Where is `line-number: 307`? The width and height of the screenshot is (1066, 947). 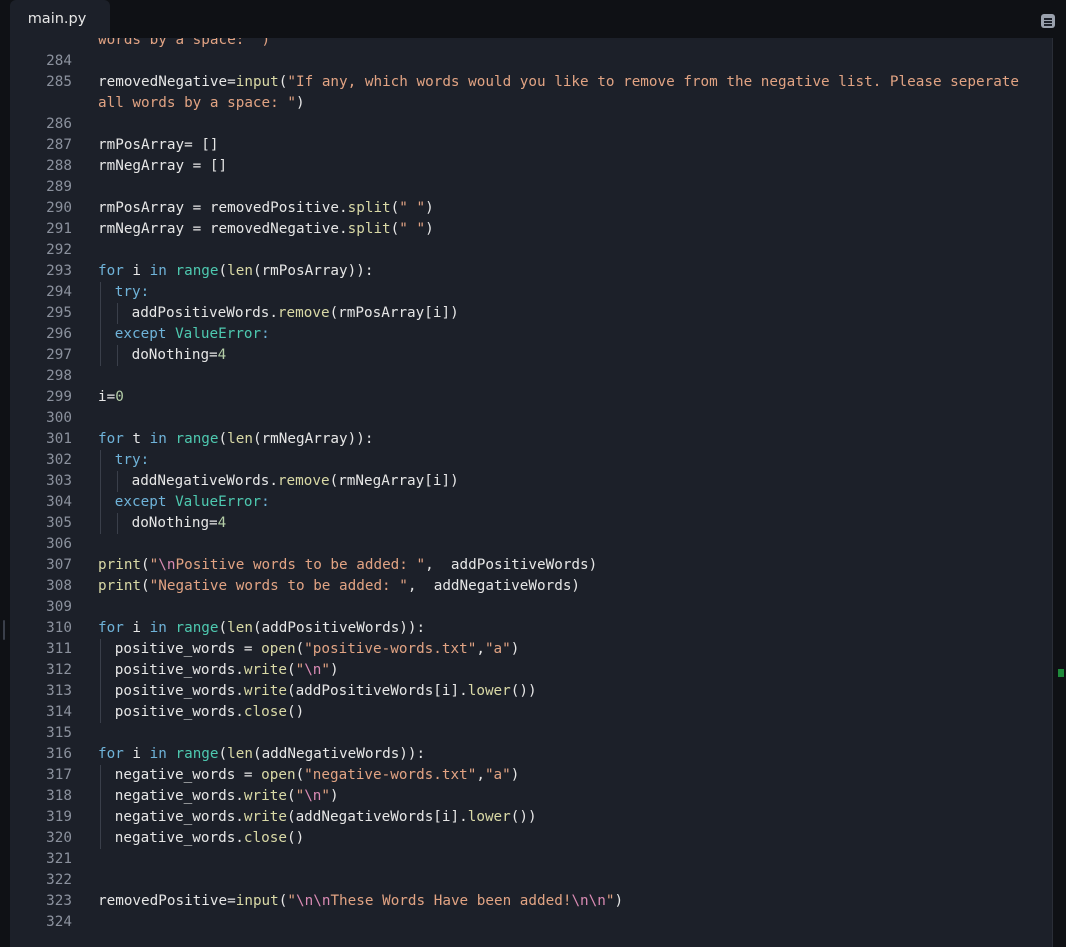 line-number: 307 is located at coordinates (59, 565).